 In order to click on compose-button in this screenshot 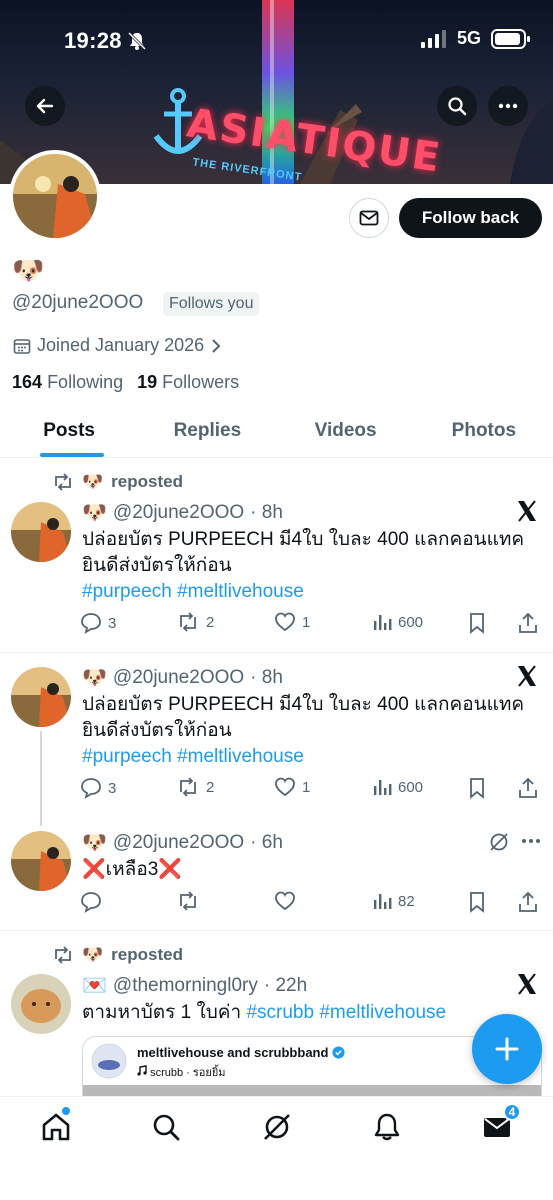, I will do `click(507, 1049)`.